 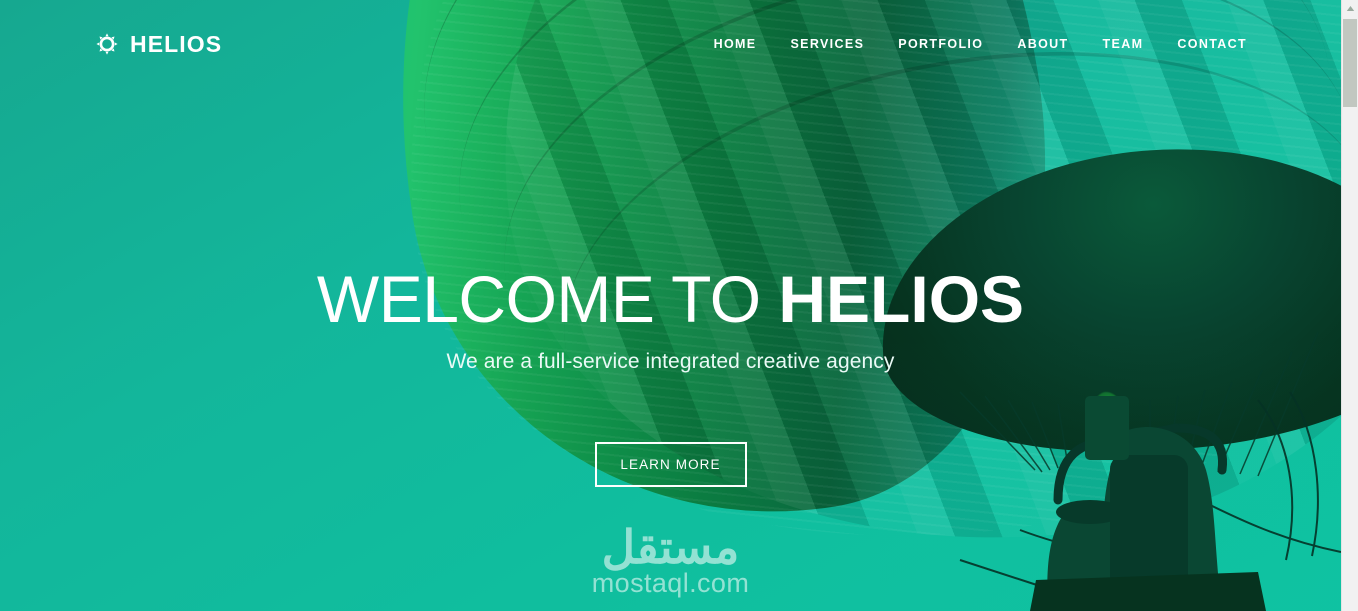 I want to click on nav-item-portfolio: PORTFOLIO, so click(x=940, y=44).